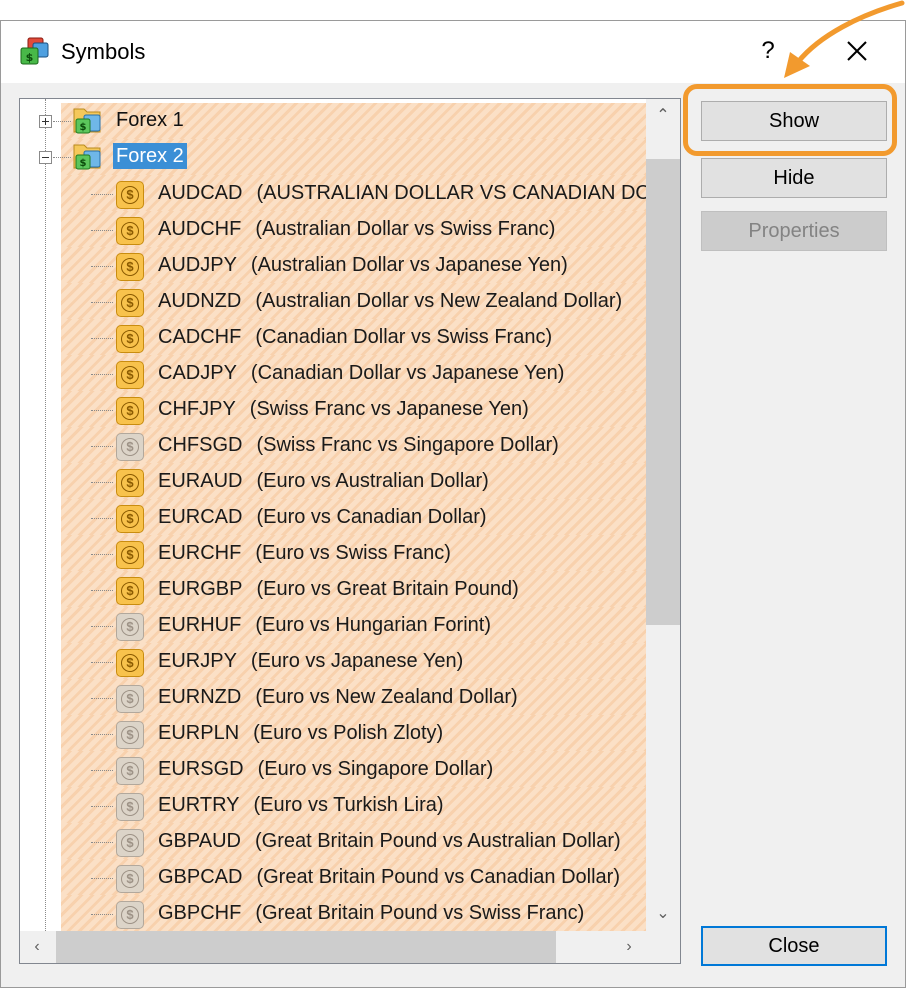 Image resolution: width=910 pixels, height=990 pixels. I want to click on properties-button: Properties, so click(794, 231).